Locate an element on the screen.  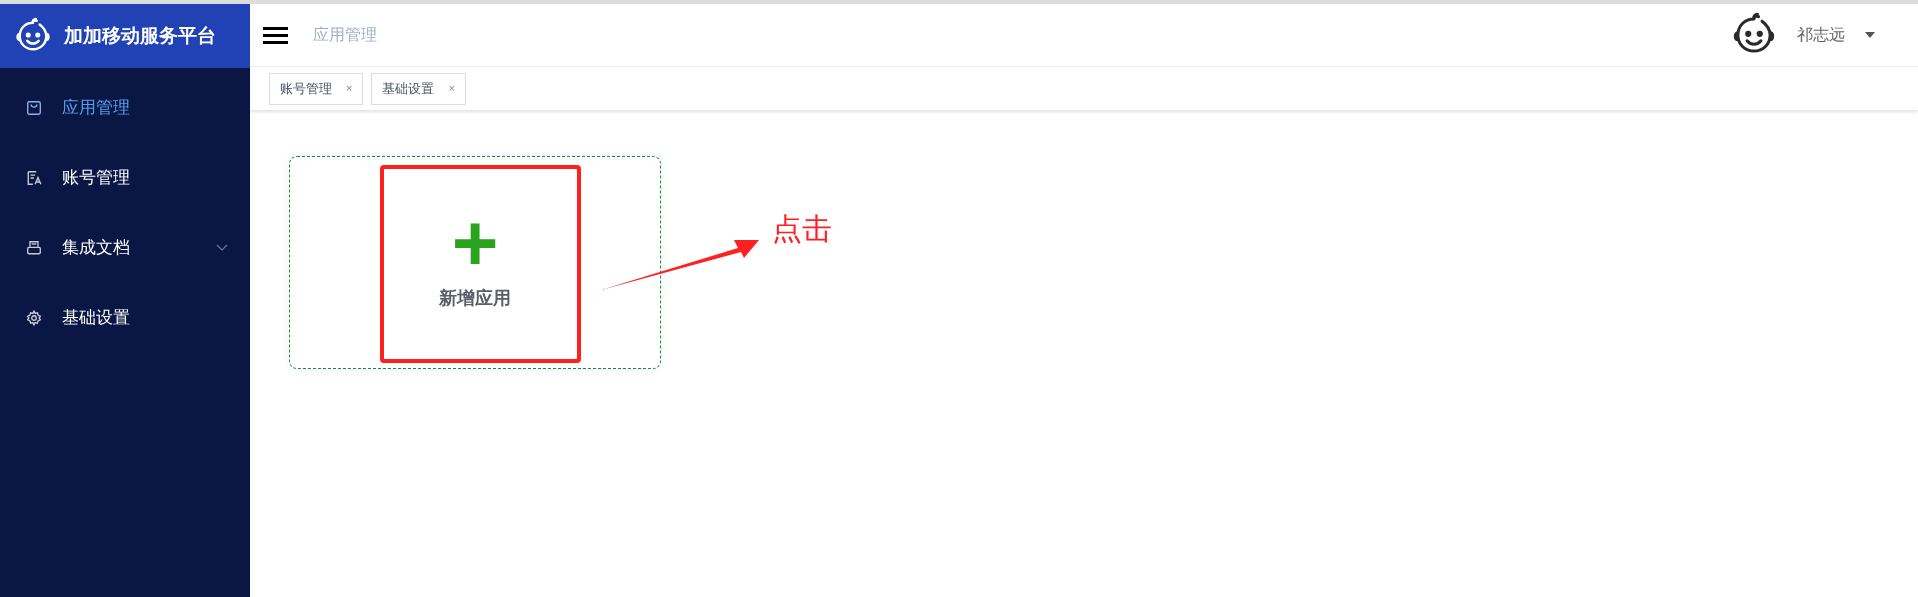
annotation-text: 点击 is located at coordinates (802, 229).